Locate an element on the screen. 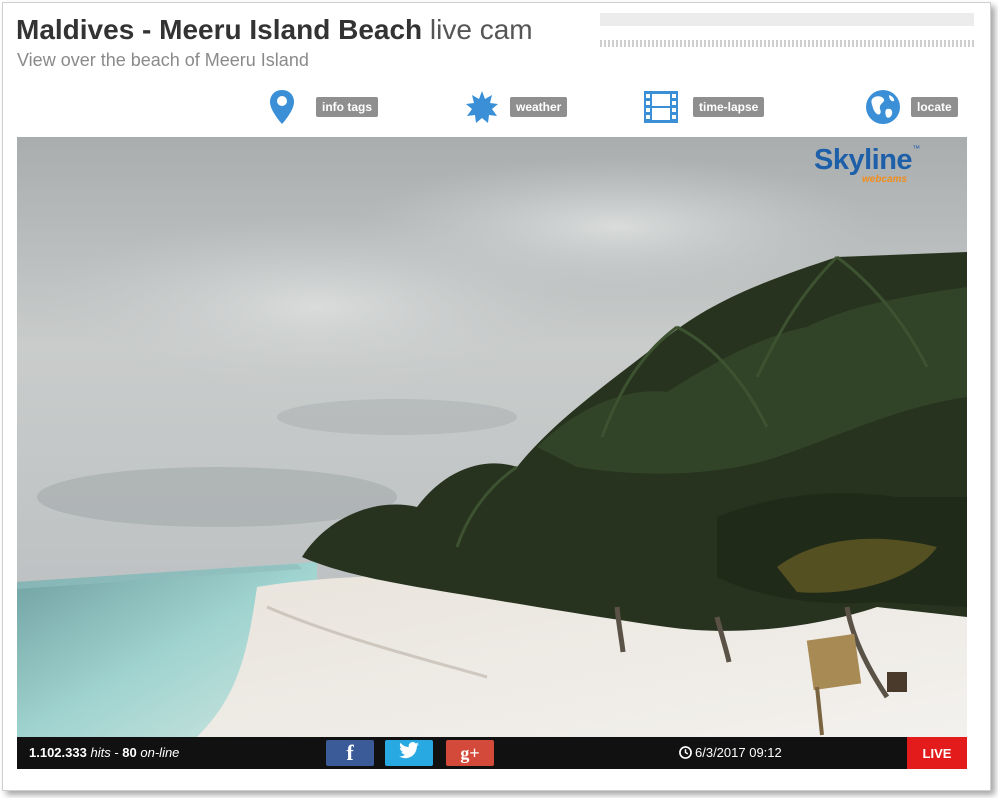 This screenshot has width=998, height=798. sun-icon is located at coordinates (482, 107).